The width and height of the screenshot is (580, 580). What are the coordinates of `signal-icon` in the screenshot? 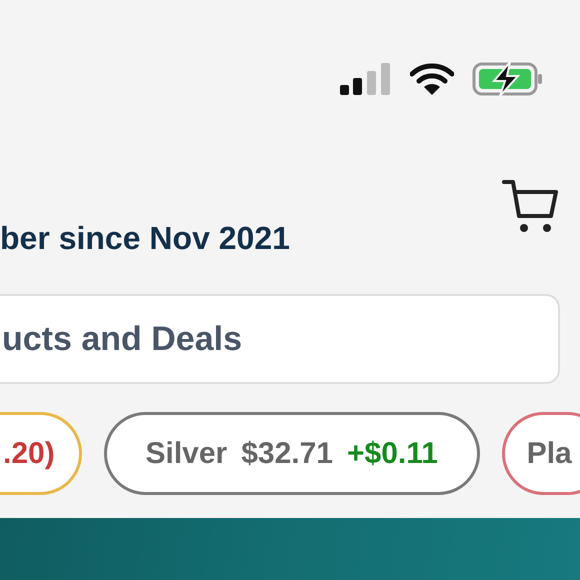 It's located at (366, 79).